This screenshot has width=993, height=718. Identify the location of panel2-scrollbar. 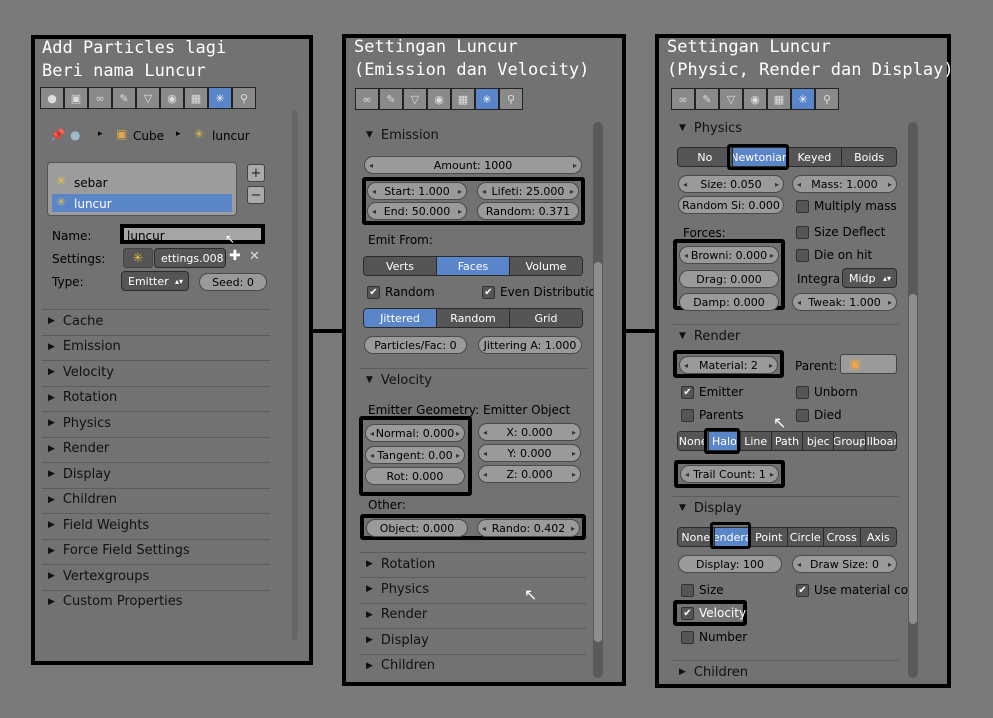
(598, 400).